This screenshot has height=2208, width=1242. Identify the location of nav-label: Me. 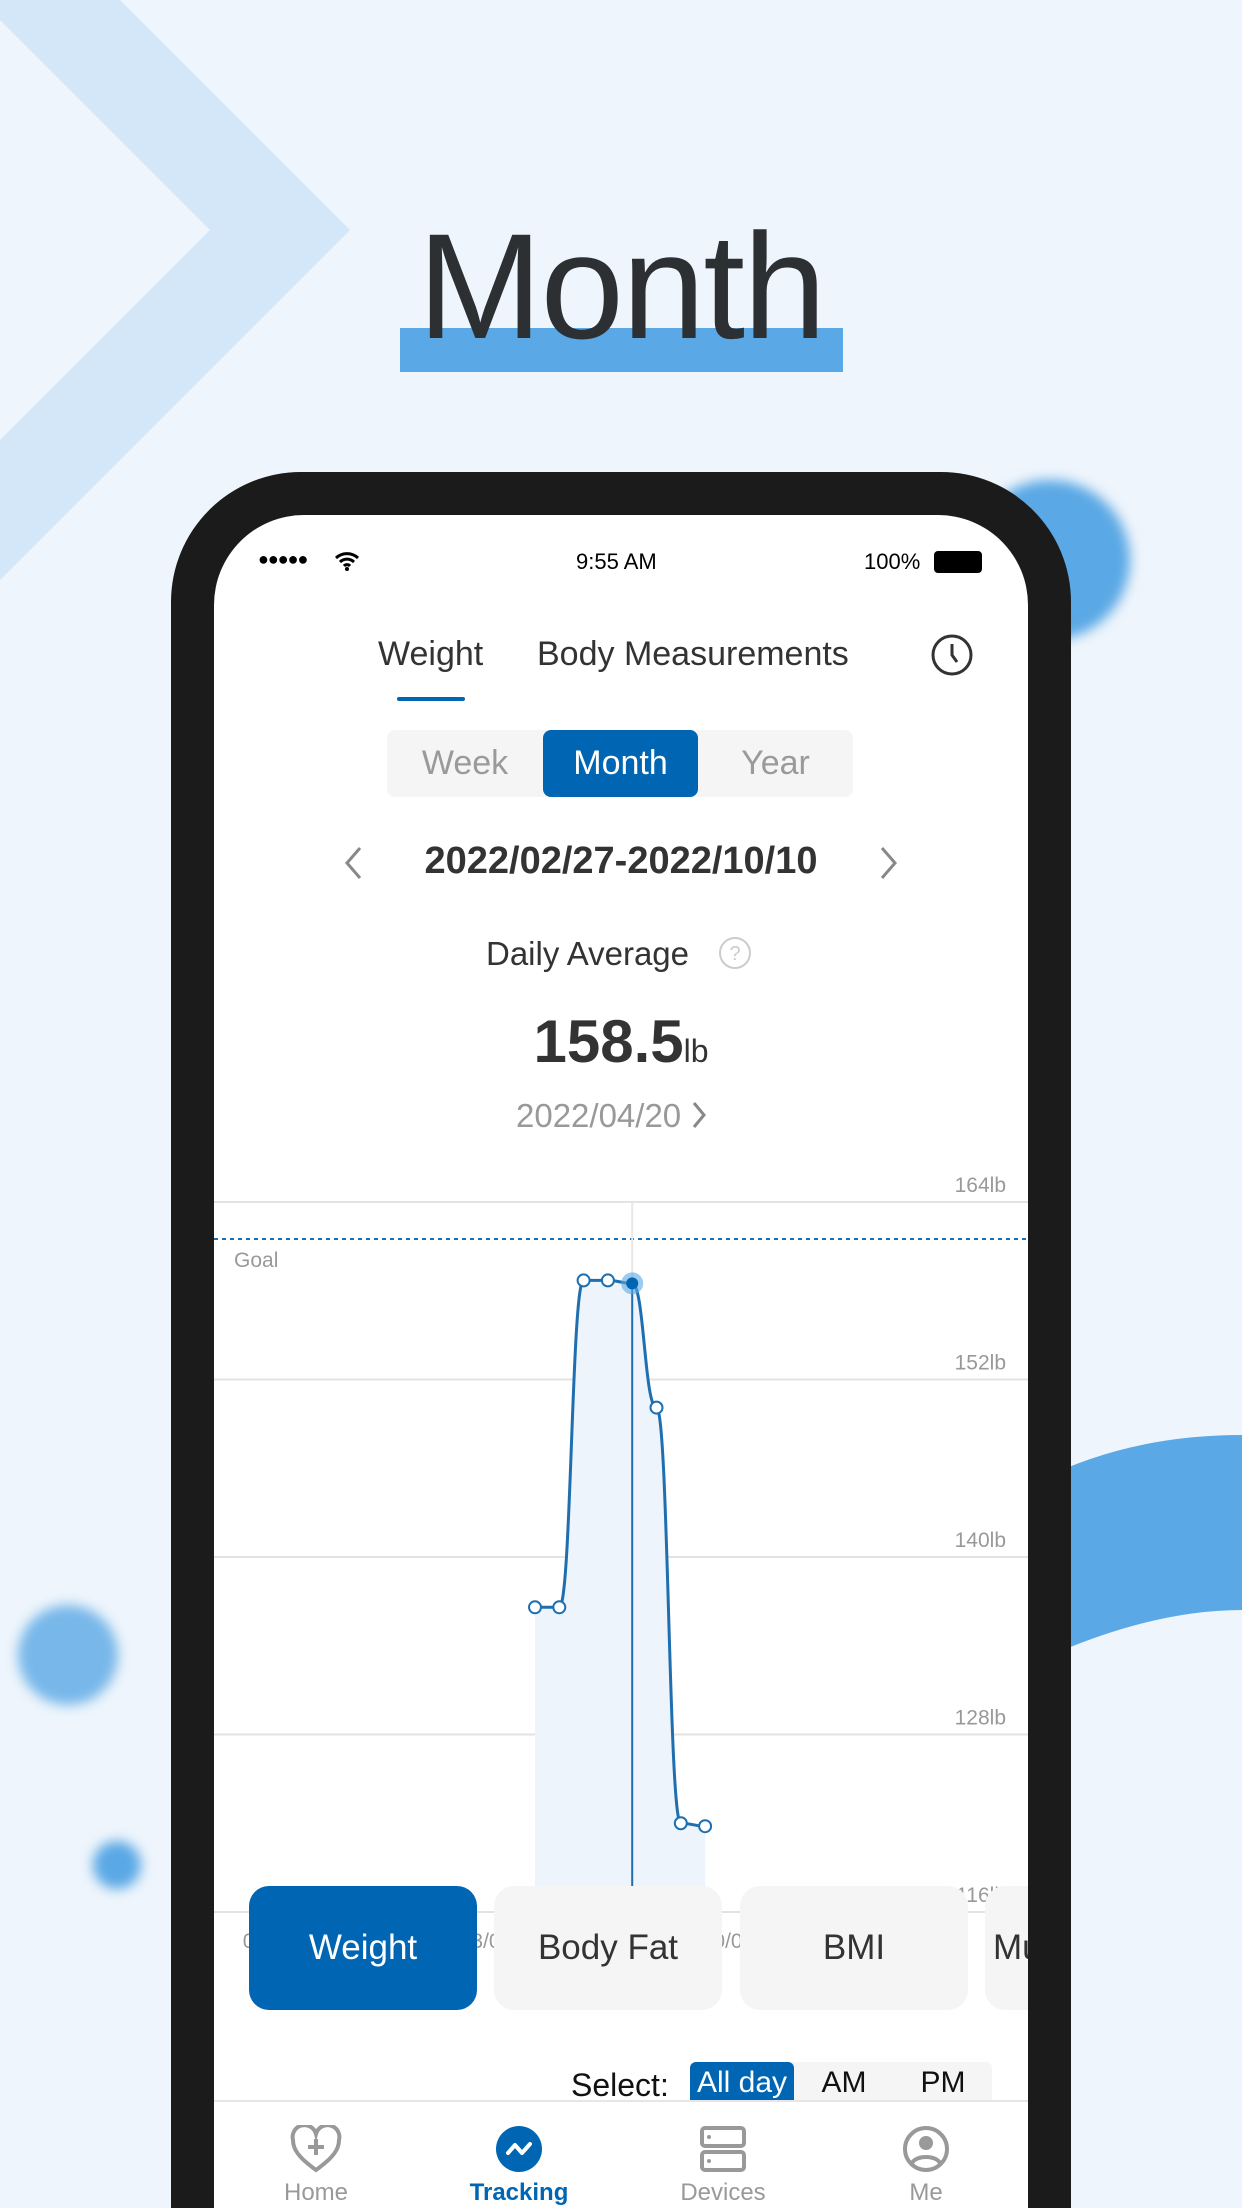
(926, 2192).